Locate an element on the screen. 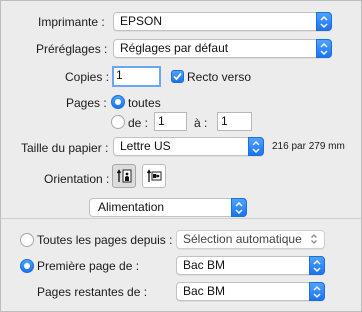 Image resolution: width=362 pixels, height=312 pixels. copies-field: 1 is located at coordinates (136, 76).